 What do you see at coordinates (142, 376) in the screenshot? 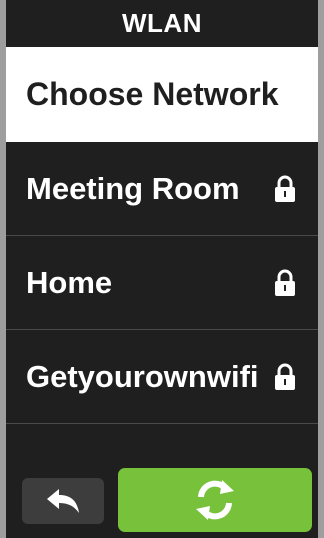
I see `network-name: Getyourownwifi` at bounding box center [142, 376].